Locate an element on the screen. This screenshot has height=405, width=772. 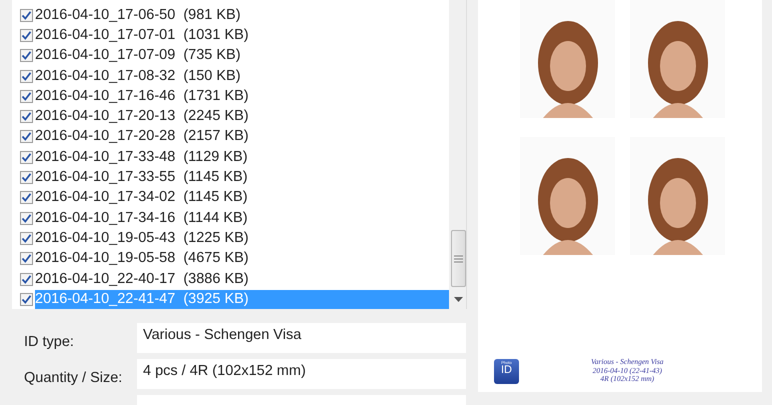
file-list-item: 2016-04-10_22-40-17 (3886 KB) is located at coordinates (145, 279).